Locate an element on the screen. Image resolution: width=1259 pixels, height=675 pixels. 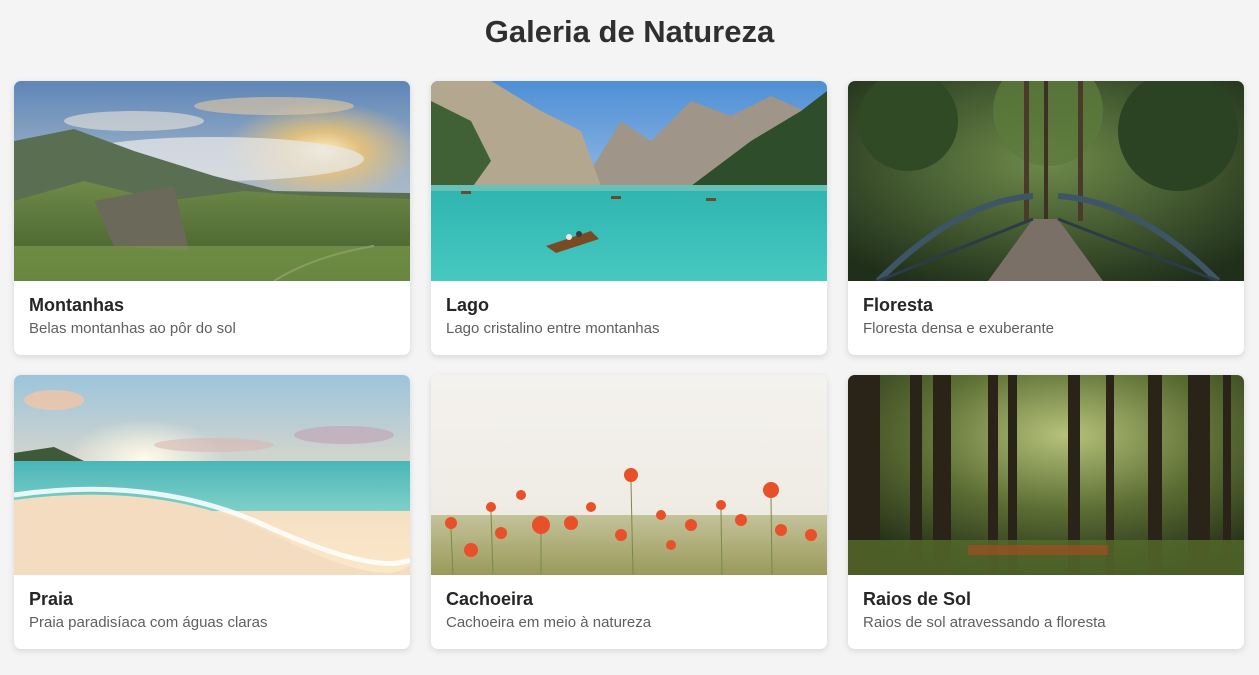
card-title: Floresta is located at coordinates (898, 305).